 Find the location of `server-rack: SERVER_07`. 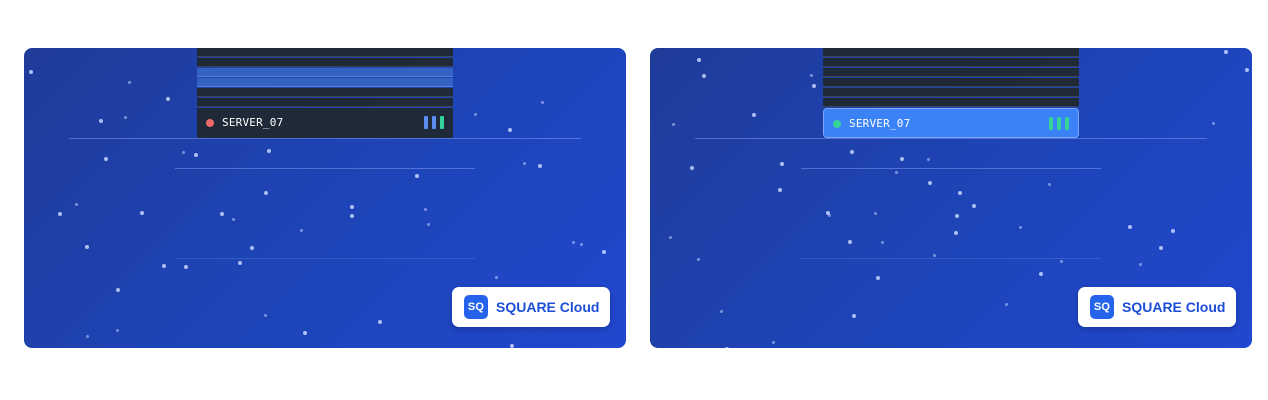

server-rack: SERVER_07 is located at coordinates (951, 93).